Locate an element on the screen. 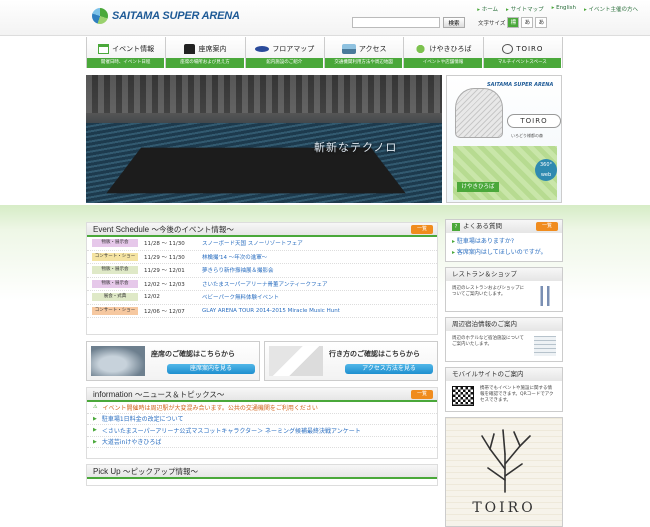 Image resolution: width=650 pixels, height=527 pixels. font-size-switcher: 文字サイズ 標 あ あ is located at coordinates (513, 22).